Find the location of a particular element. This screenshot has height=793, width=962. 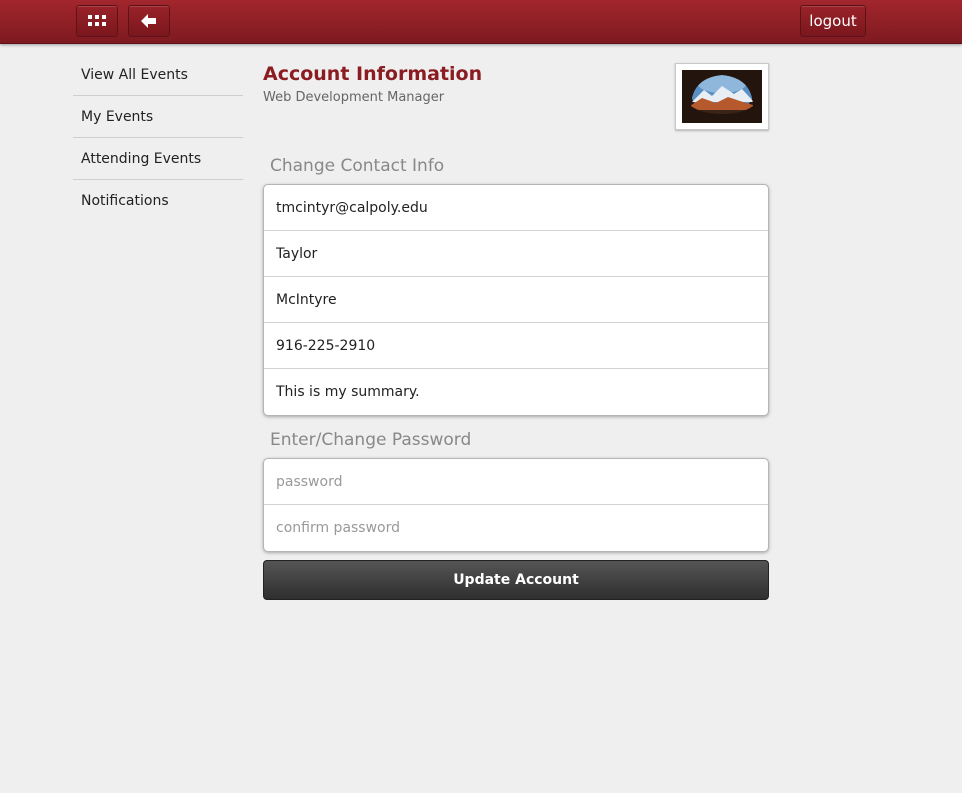

contact-section-label: Change Contact Info is located at coordinates (357, 166).